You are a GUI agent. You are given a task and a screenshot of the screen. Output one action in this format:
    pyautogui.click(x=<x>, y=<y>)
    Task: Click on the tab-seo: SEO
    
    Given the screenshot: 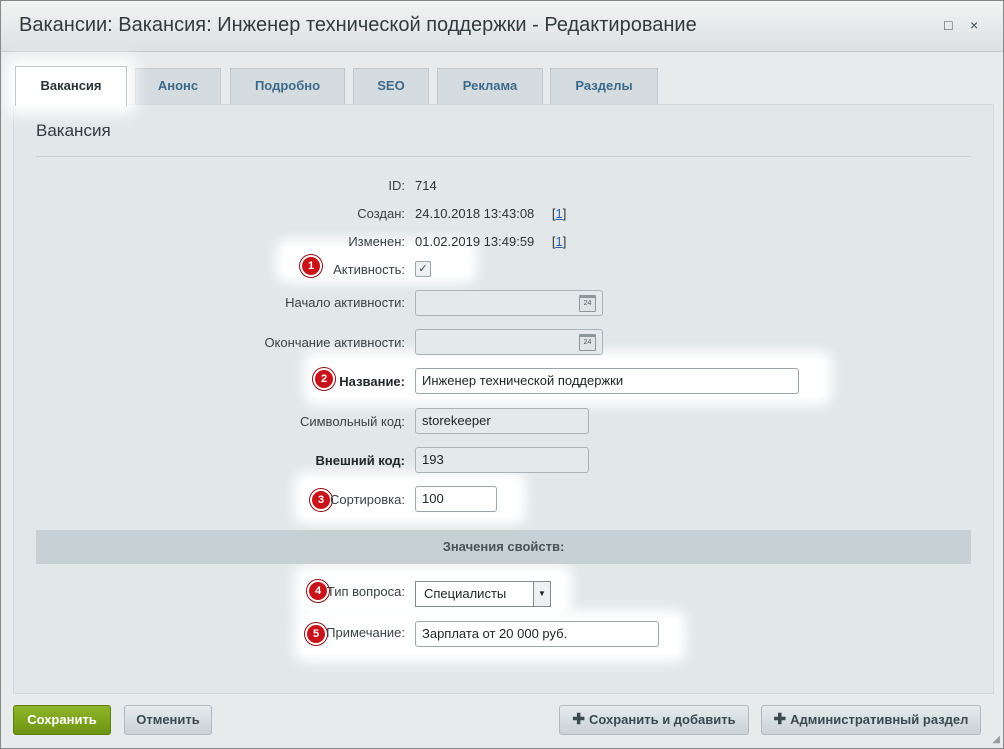 What is the action you would take?
    pyautogui.click(x=391, y=86)
    